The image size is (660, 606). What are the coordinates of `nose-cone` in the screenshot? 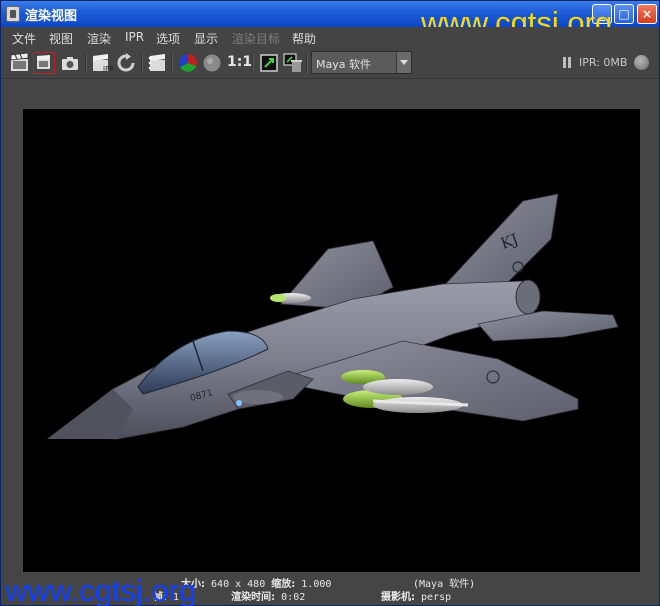 It's located at (90, 414).